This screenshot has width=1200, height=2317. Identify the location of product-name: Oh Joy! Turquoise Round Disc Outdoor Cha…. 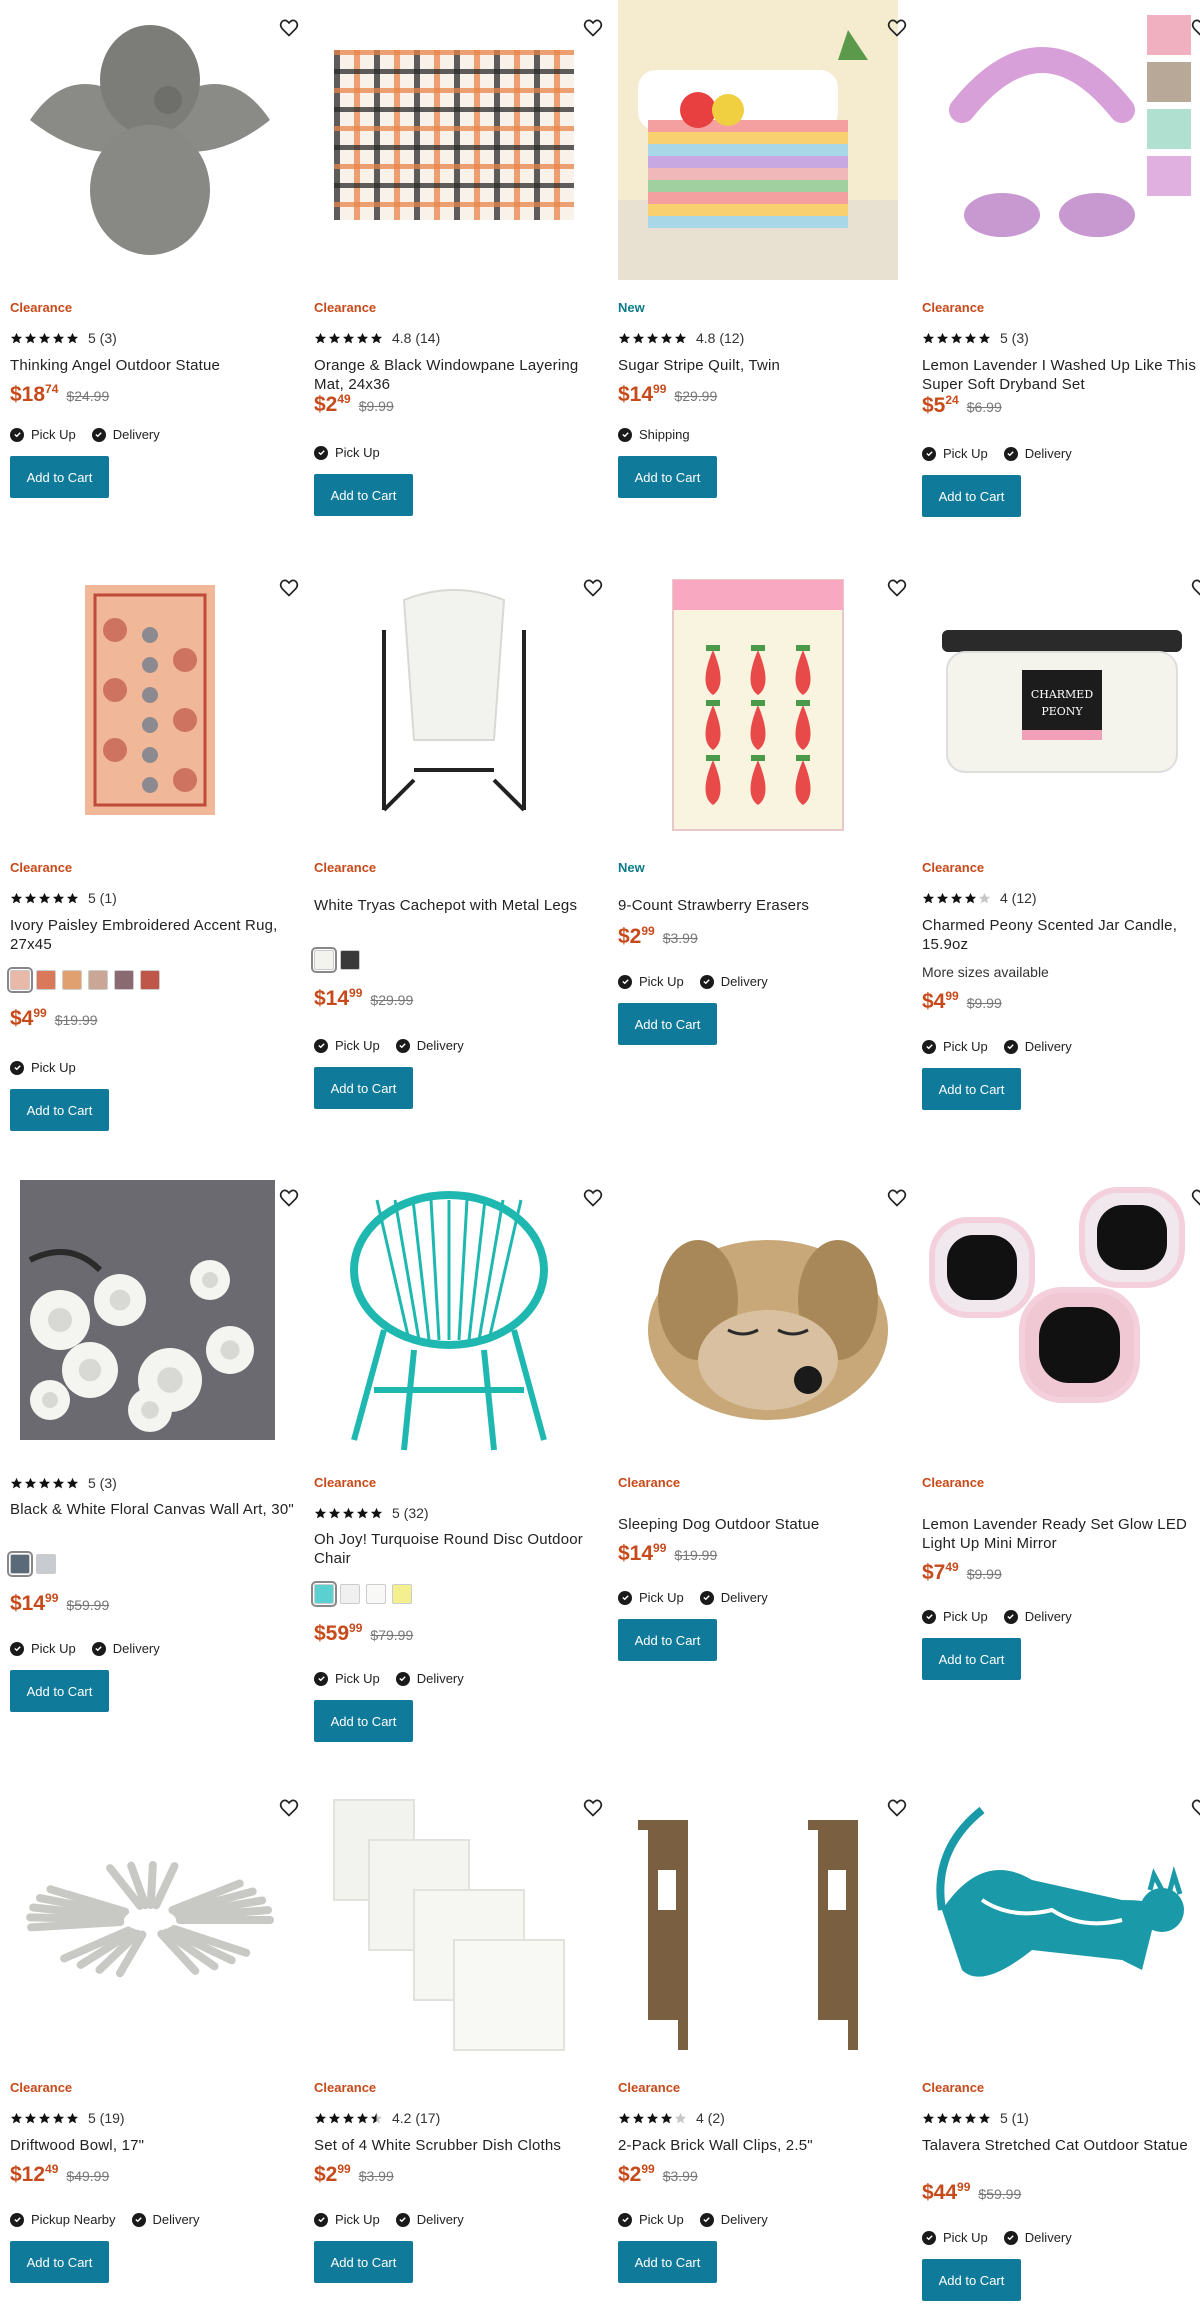
(456, 1549).